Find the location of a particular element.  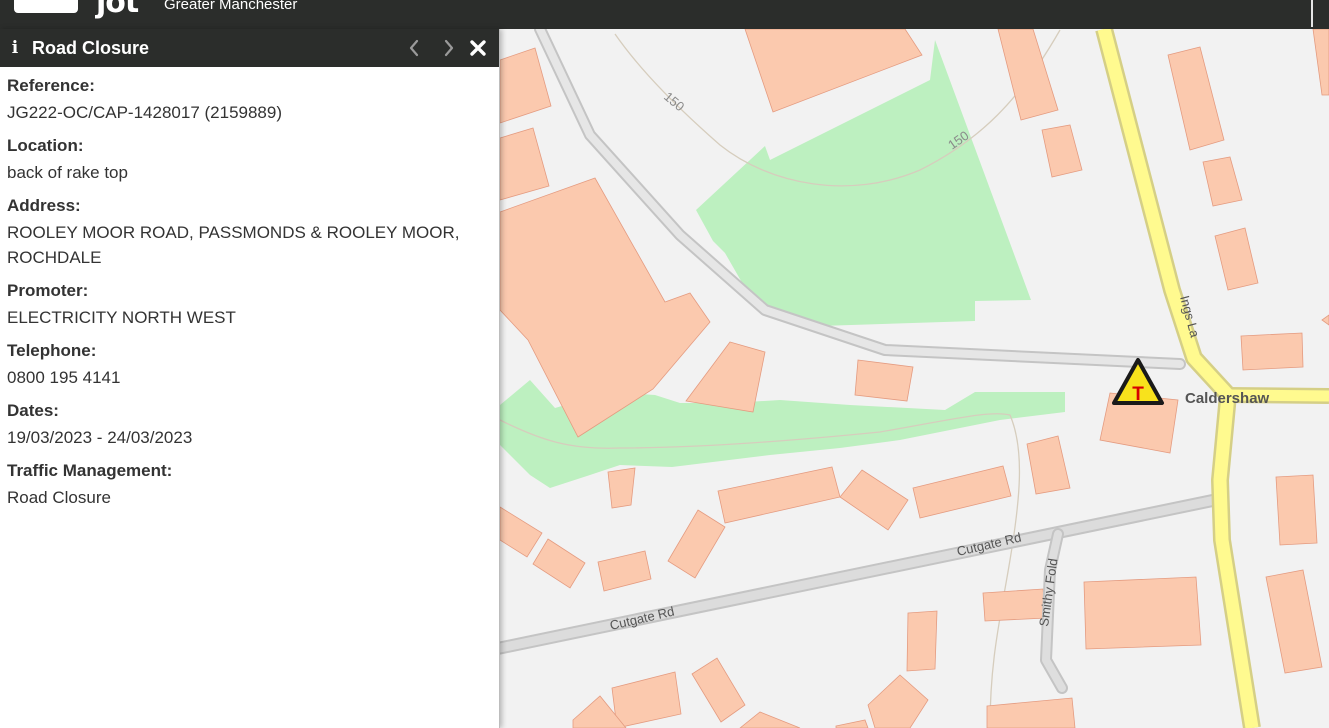

field-telephone: Telephone: 0800 195 4141 is located at coordinates (249, 365).